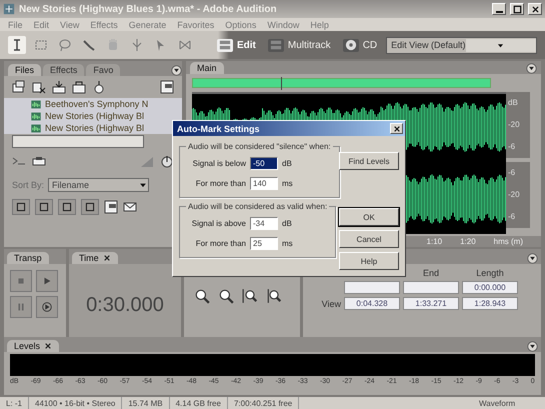 Image resolution: width=545 pixels, height=409 pixels. Describe the element at coordinates (257, 206) in the screenshot. I see `group-label: Audio will be considered as valid when:` at that location.